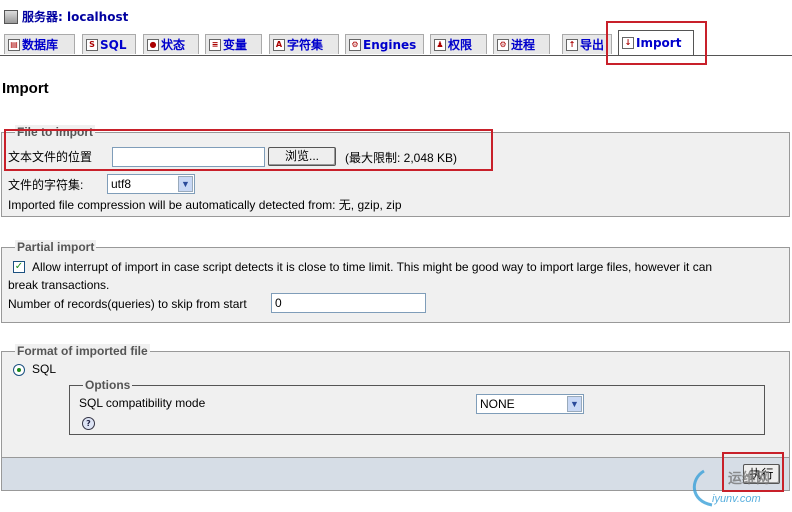 The image size is (792, 512). What do you see at coordinates (530, 404) in the screenshot?
I see `compat-mode-select: NONE ▼` at bounding box center [530, 404].